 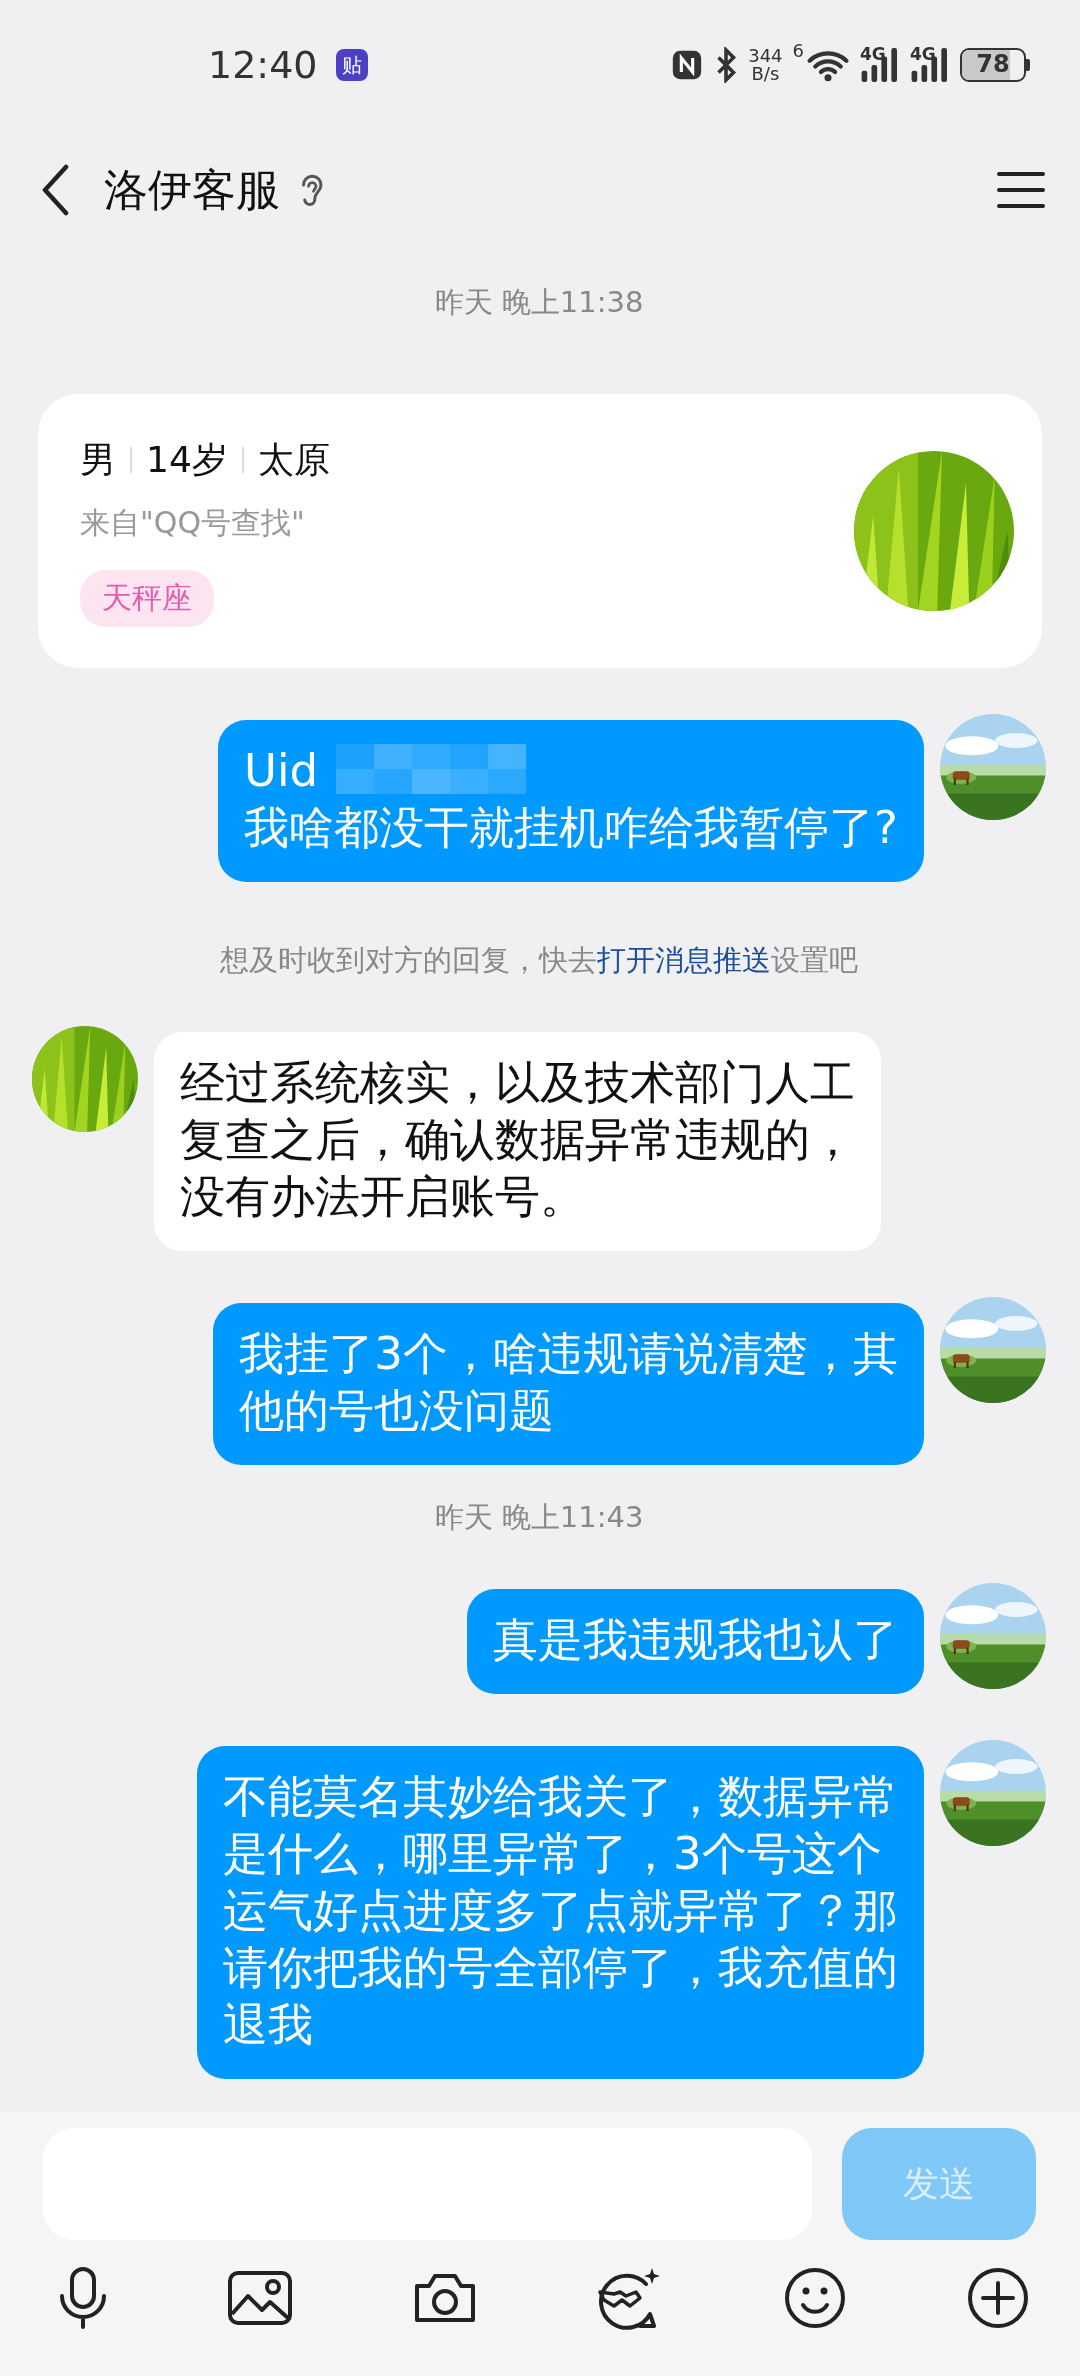 I want to click on message-text: 经过系统核实，以及技术部门人工 复查之后，确认数据异常违规的， 没有办法开启账号。, so click(x=517, y=1140).